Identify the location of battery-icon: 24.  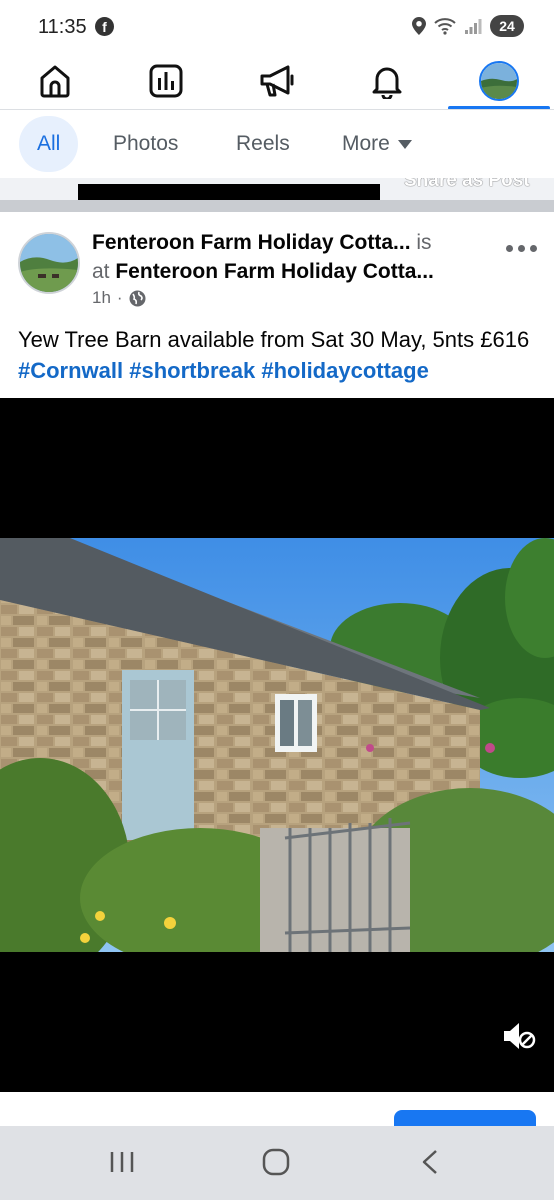
(507, 26).